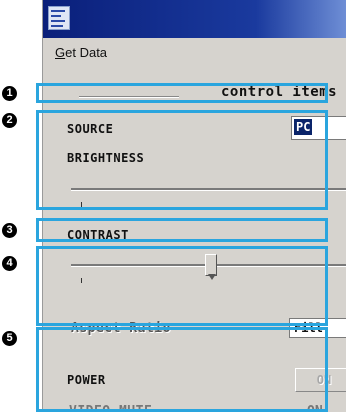  I want to click on callout-marker-3: 3, so click(9, 230).